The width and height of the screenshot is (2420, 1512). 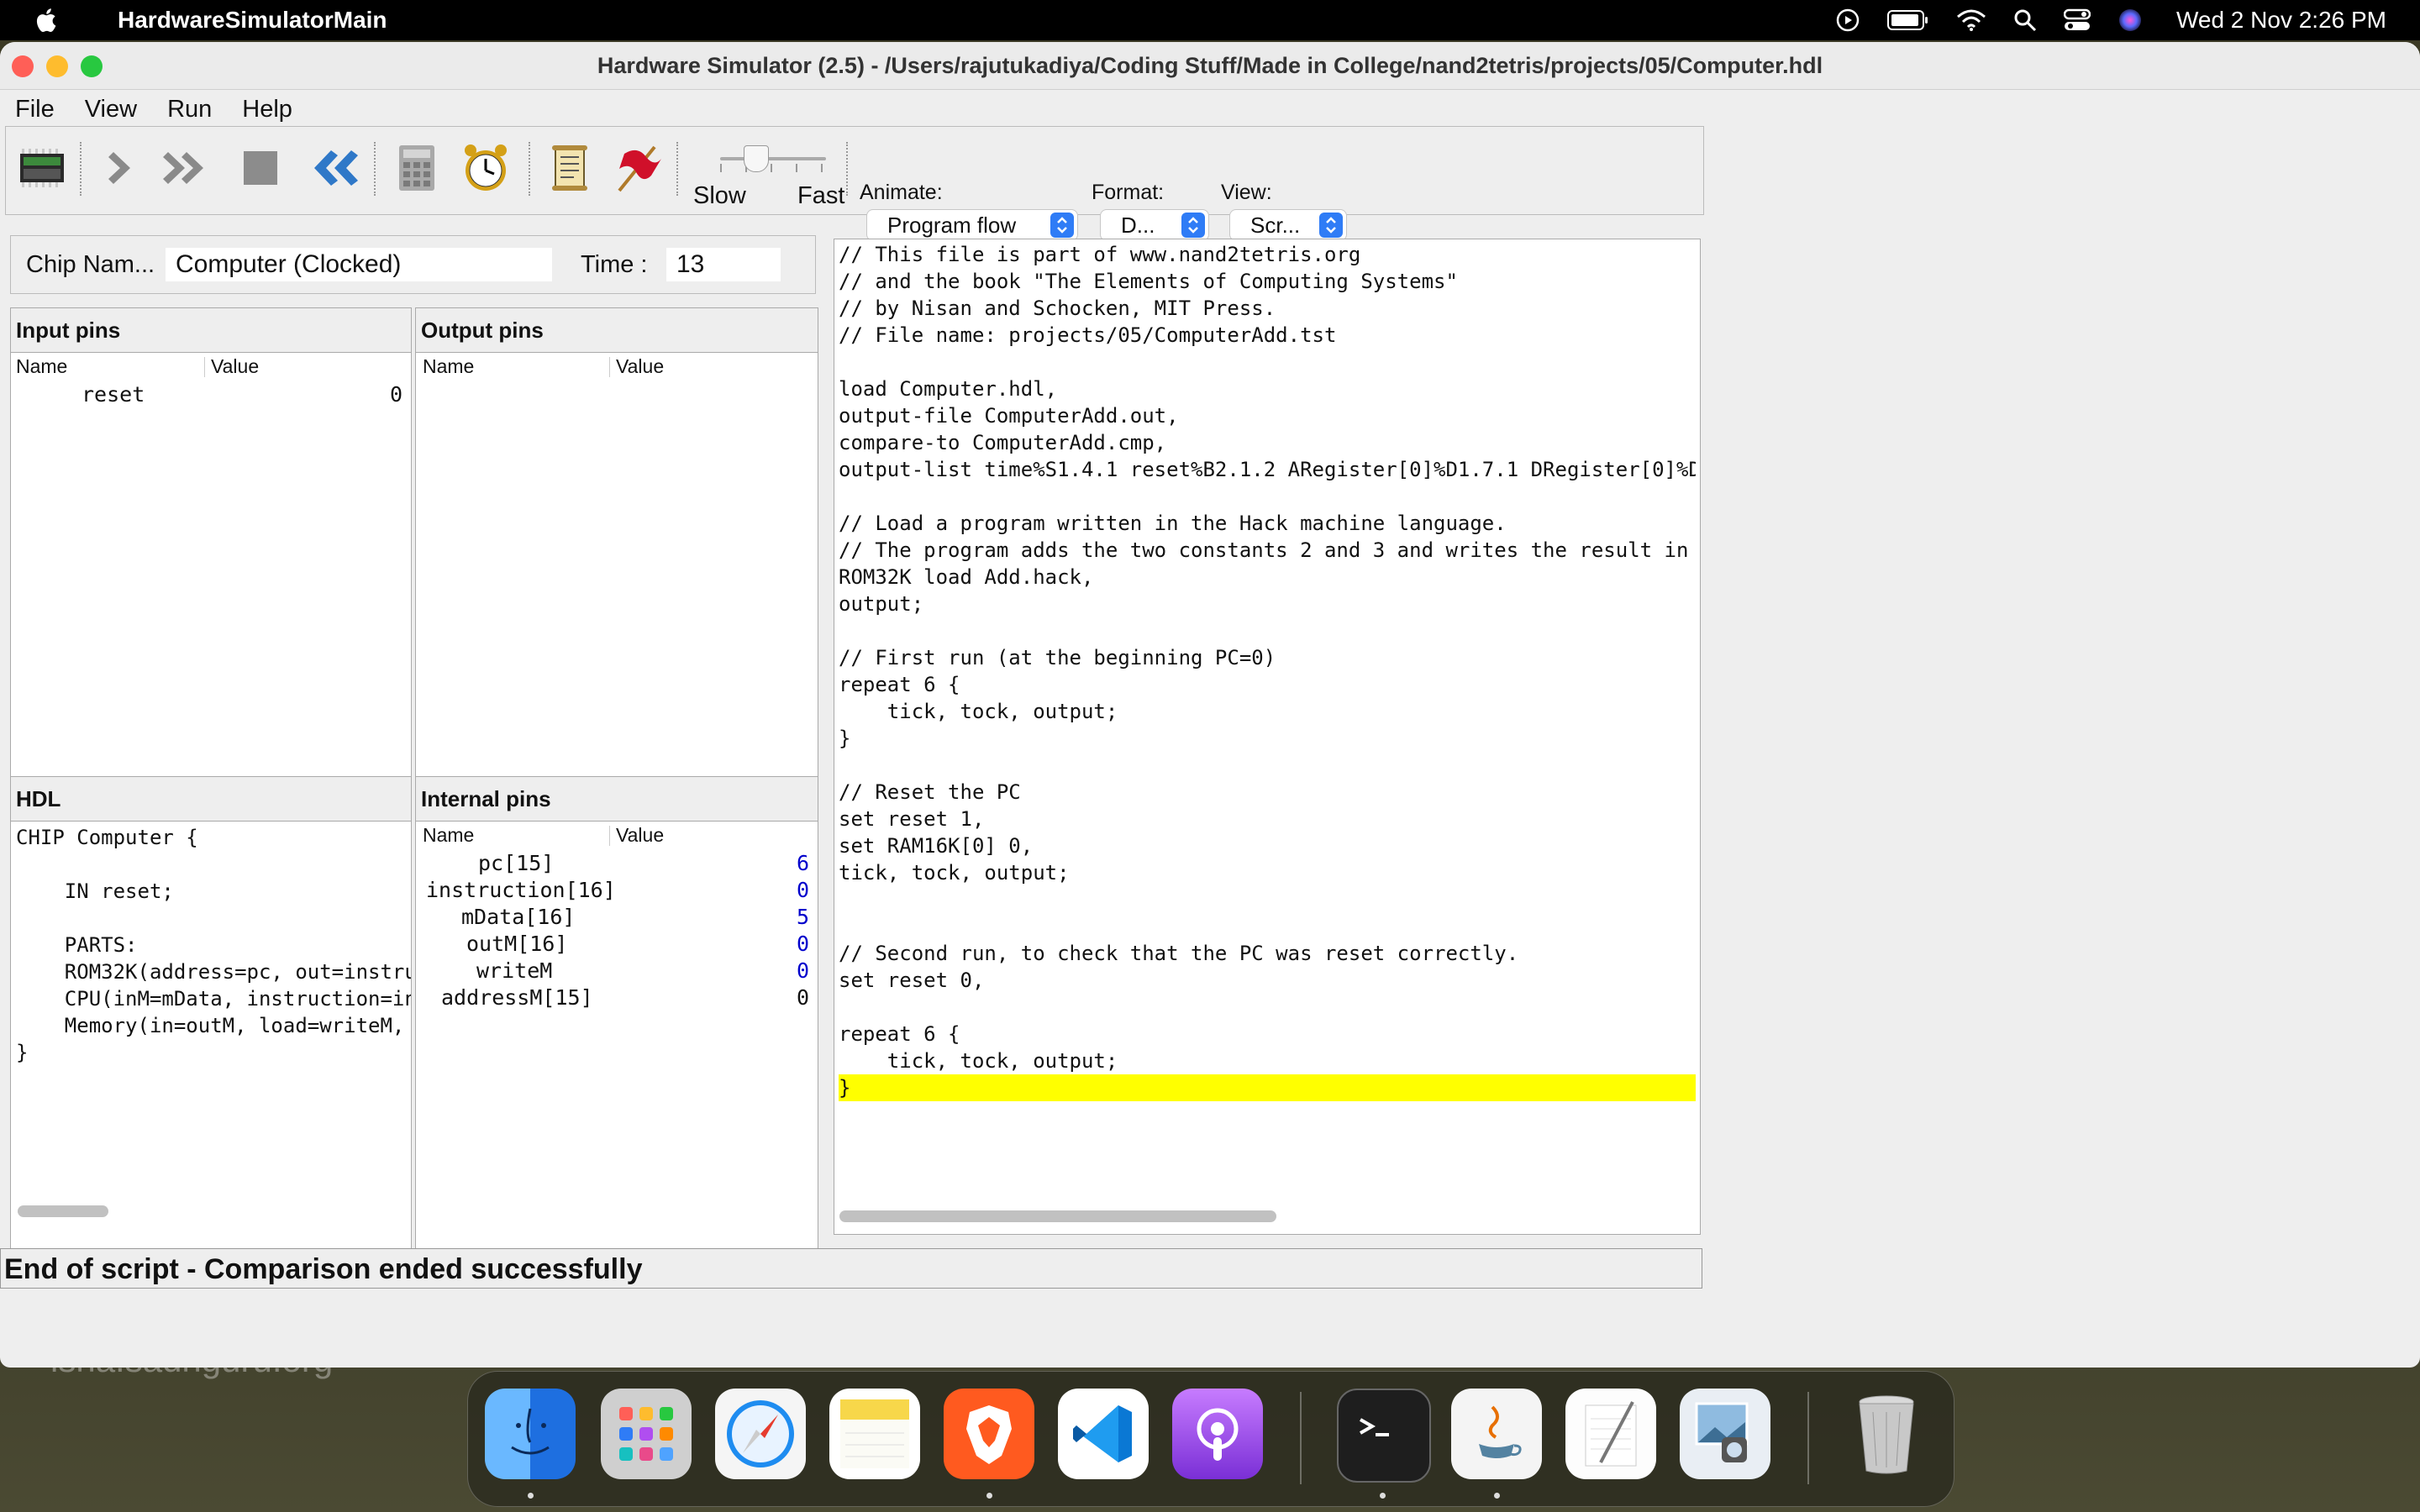 What do you see at coordinates (530, 1434) in the screenshot?
I see `finder-icon` at bounding box center [530, 1434].